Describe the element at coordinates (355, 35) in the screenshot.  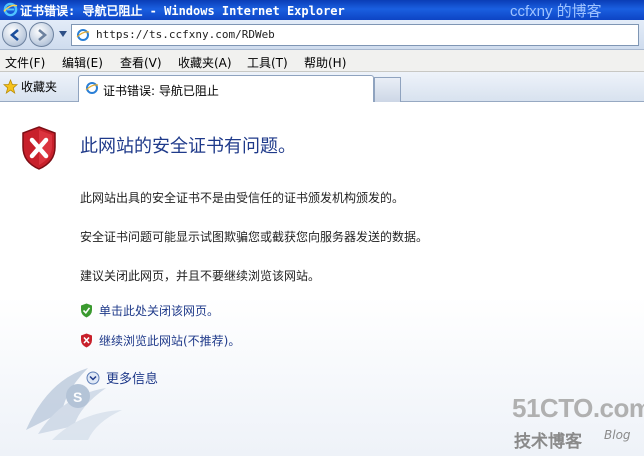
I see `address-input: https://ts.ccfxny.com/RDWeb` at that location.